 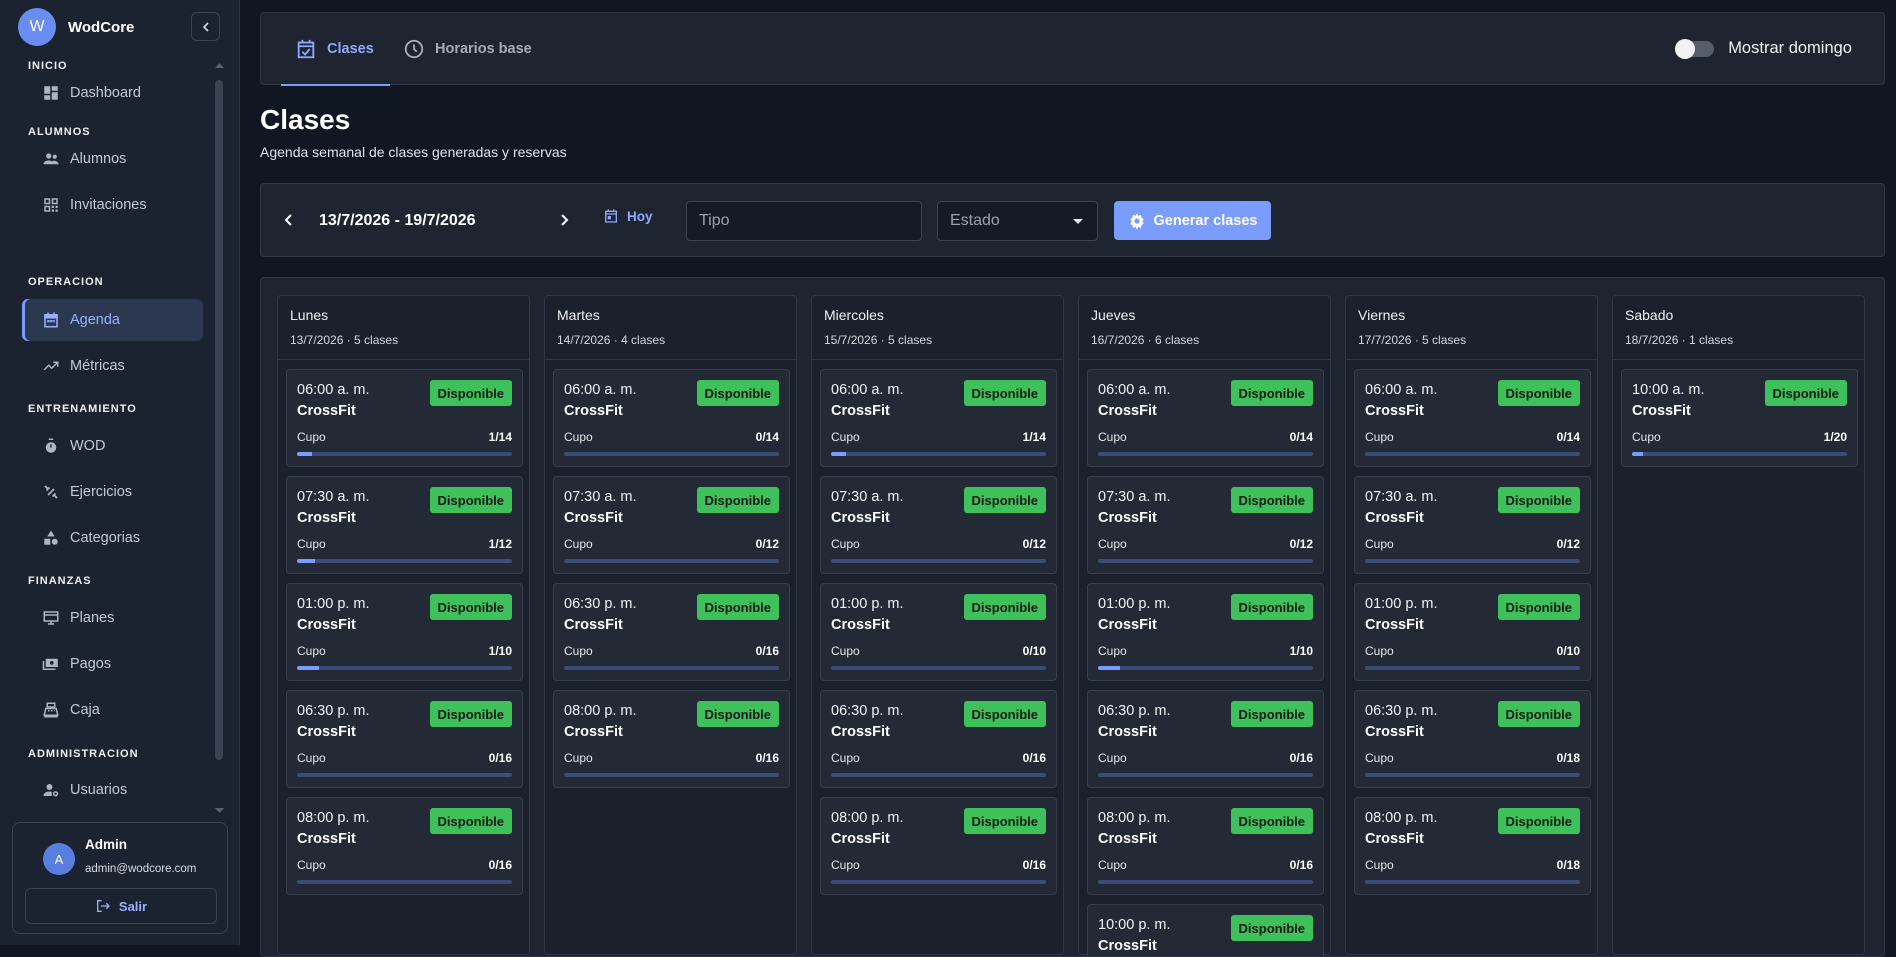 What do you see at coordinates (1472, 846) in the screenshot?
I see `class-card: 08:00 p. m. CrossFit Disponible Cupo 0/18` at bounding box center [1472, 846].